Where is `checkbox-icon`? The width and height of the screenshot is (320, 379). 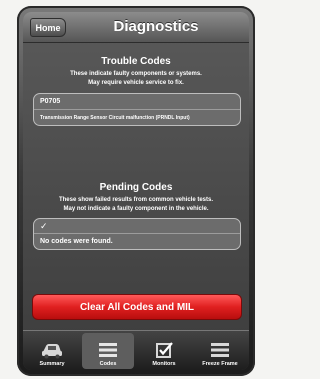 checkbox-icon is located at coordinates (164, 350).